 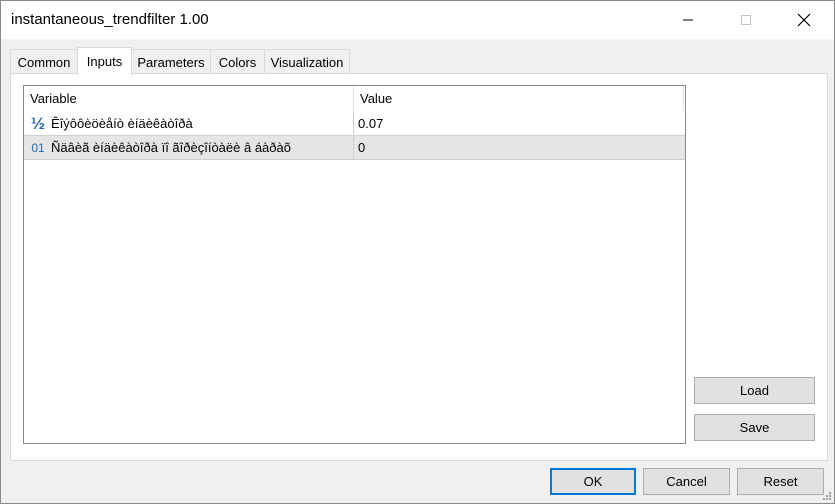 I want to click on grid-header: Variable Value, so click(x=354, y=98).